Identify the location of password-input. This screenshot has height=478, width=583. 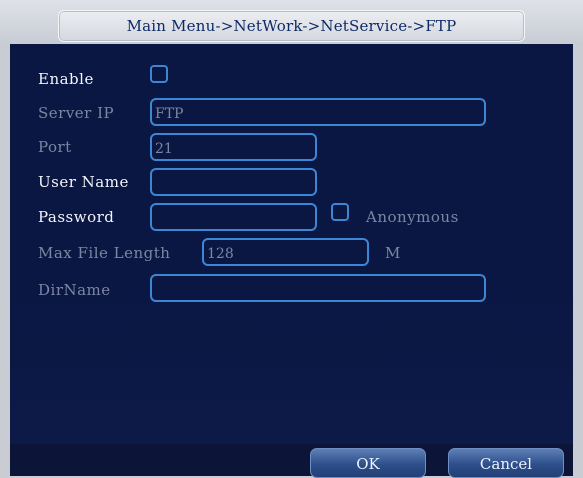
(233, 217).